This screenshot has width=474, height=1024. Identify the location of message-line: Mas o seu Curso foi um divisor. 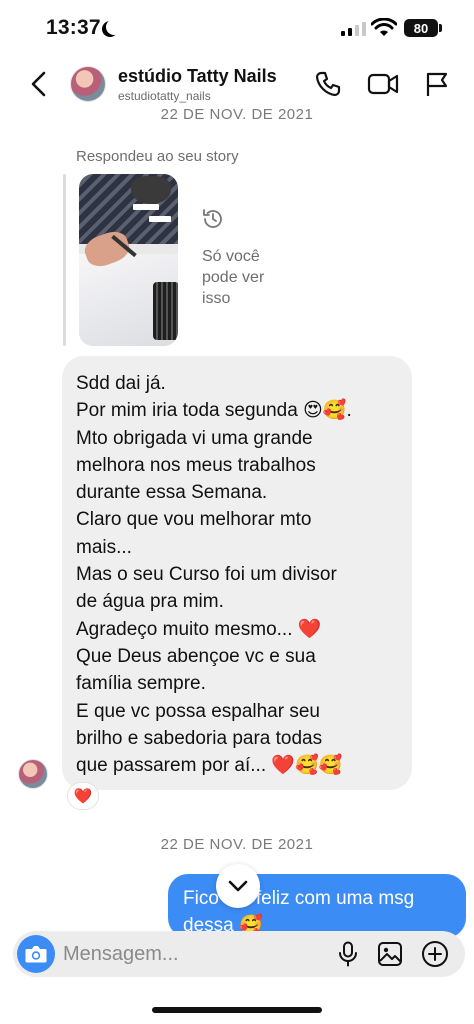
(206, 575).